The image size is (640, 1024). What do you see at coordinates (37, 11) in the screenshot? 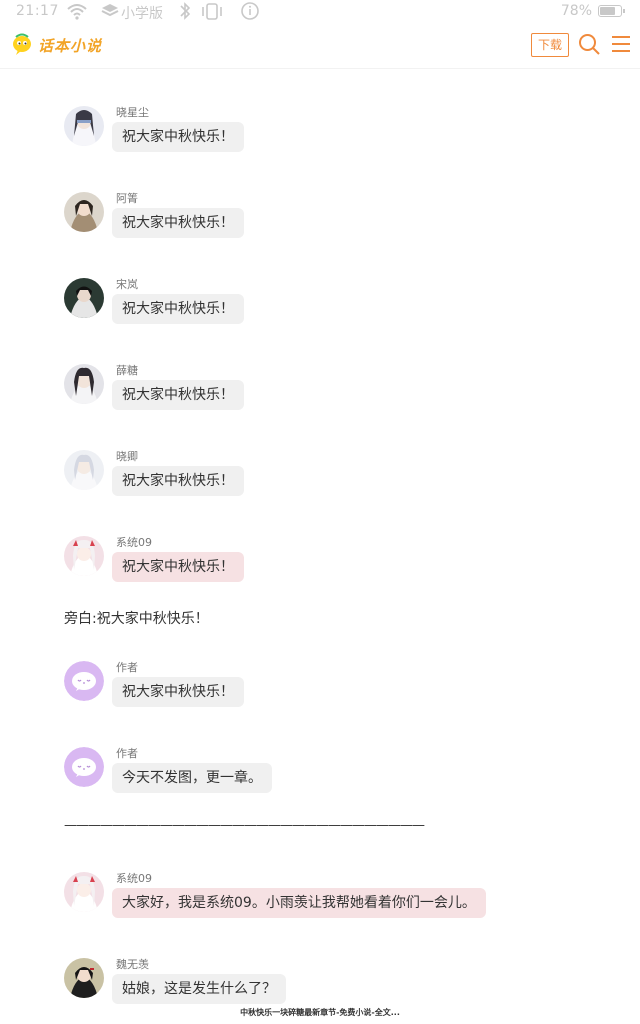
I see `clock-text: 21:17` at bounding box center [37, 11].